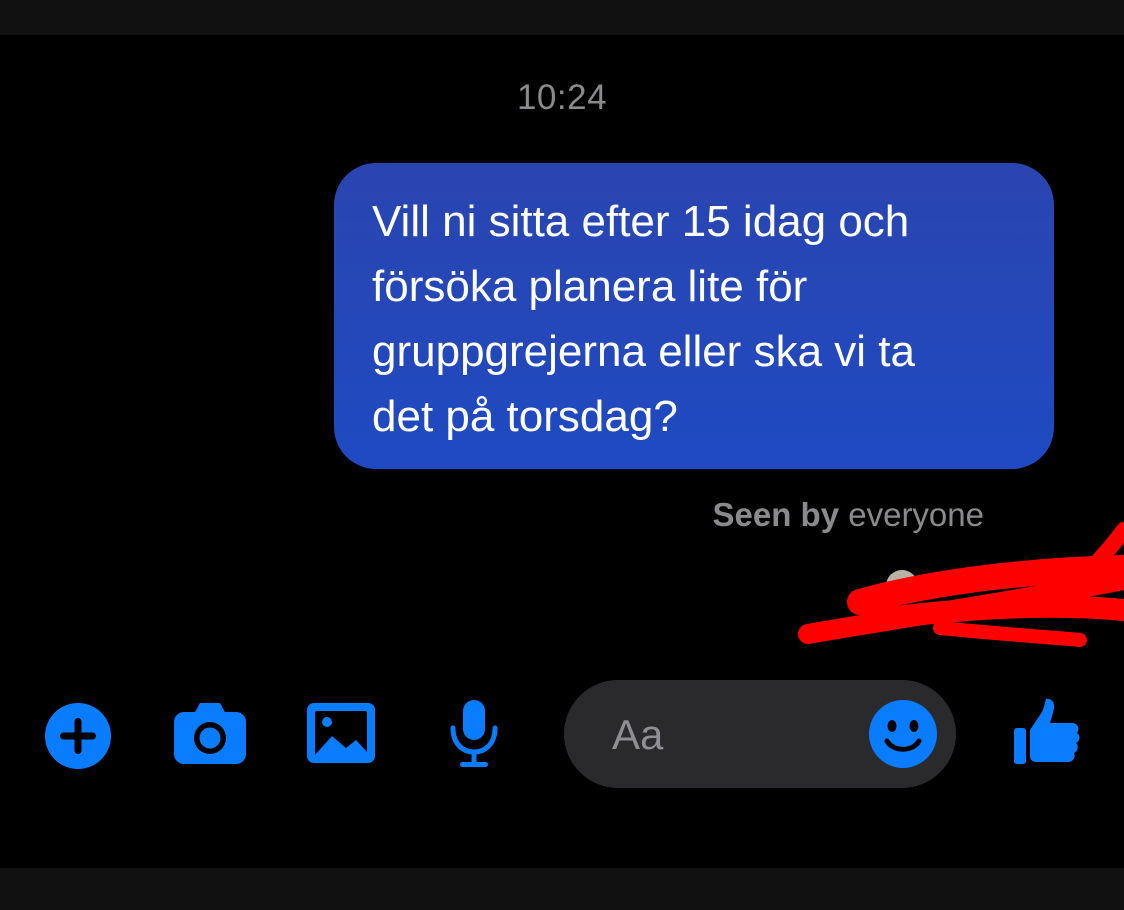 The height and width of the screenshot is (910, 1124). Describe the element at coordinates (643, 351) in the screenshot. I see `message-line: gruppgrejerna eller ska vi ta` at that location.